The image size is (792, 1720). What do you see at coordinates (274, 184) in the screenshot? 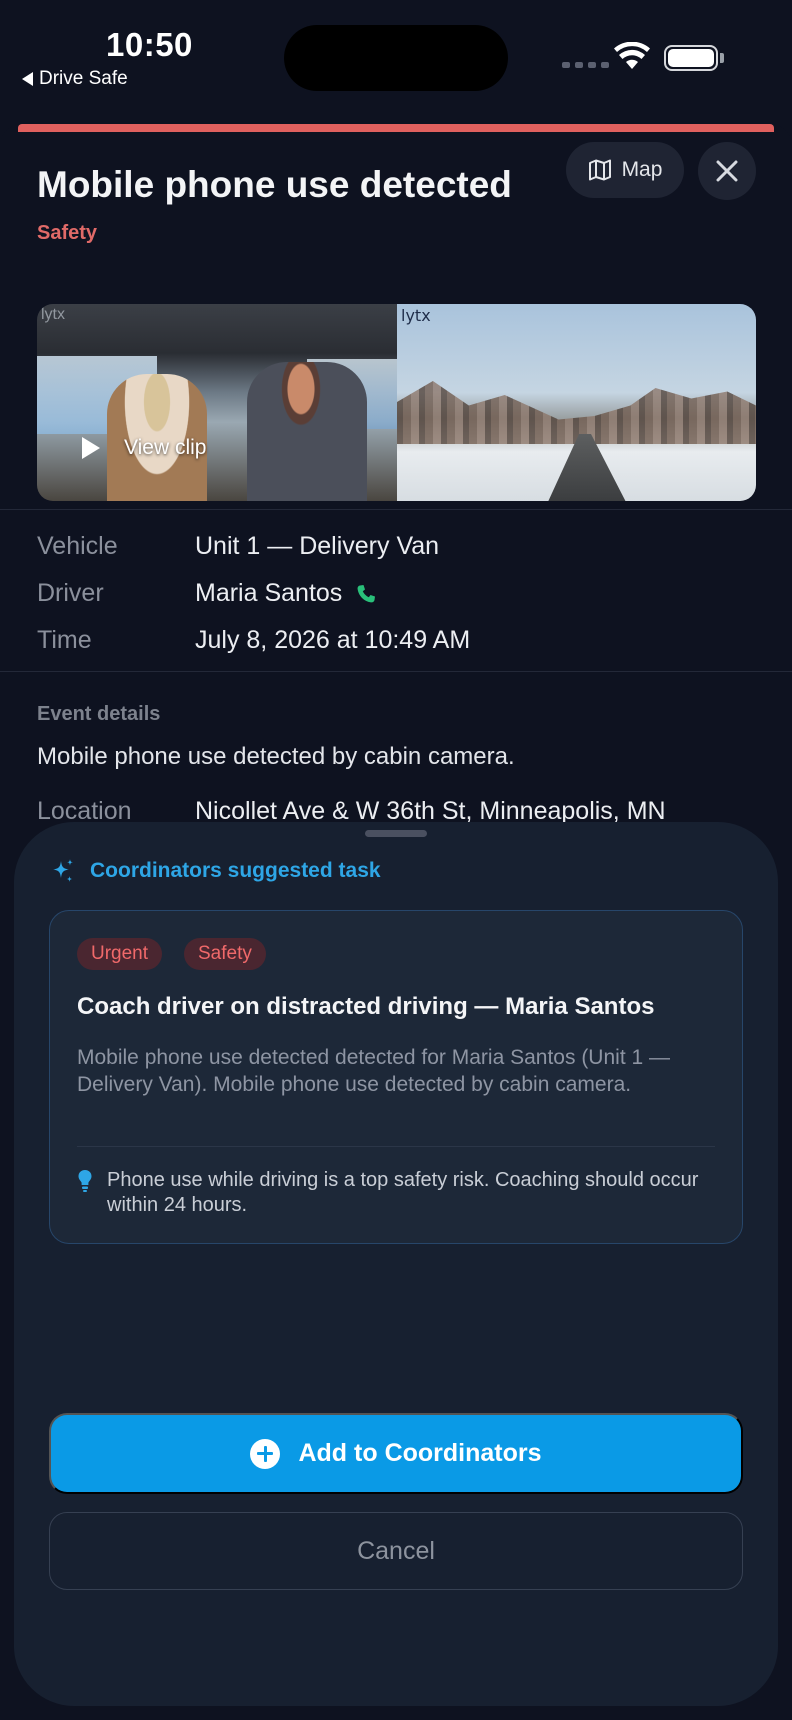
I see `event-title: Mobile phone use detected` at bounding box center [274, 184].